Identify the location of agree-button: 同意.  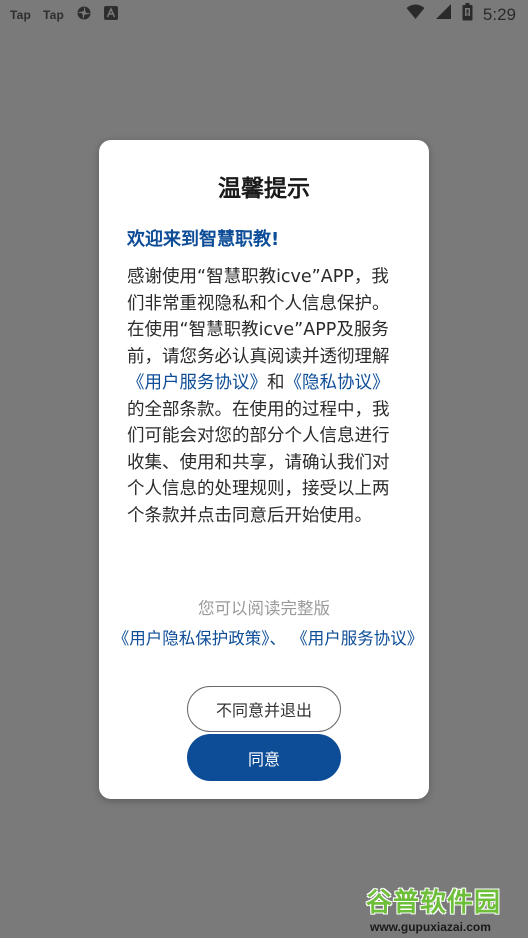
(264, 757).